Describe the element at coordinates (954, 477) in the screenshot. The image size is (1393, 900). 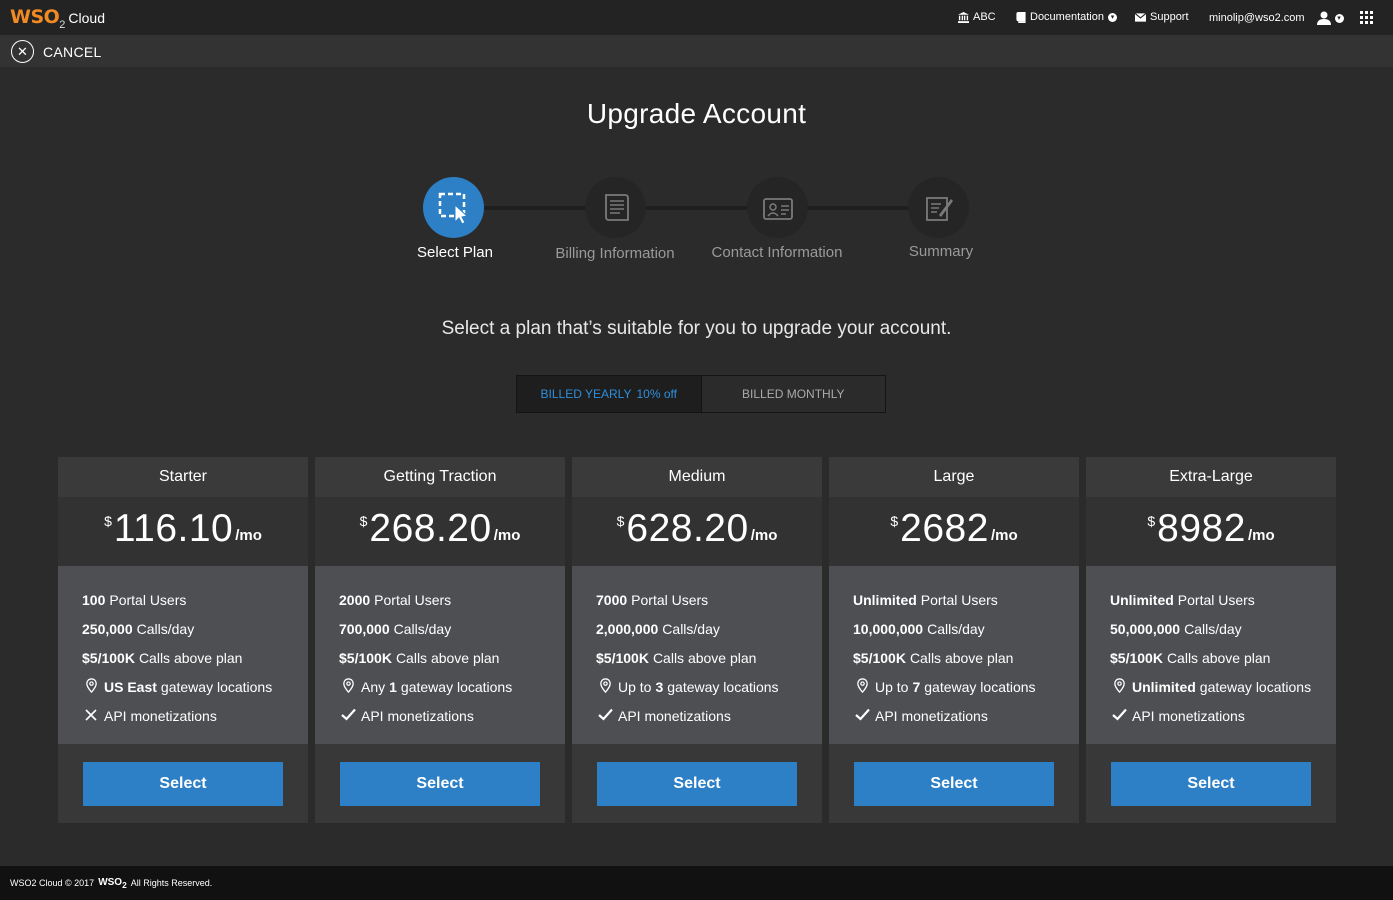
I see `plan-name: Large` at that location.